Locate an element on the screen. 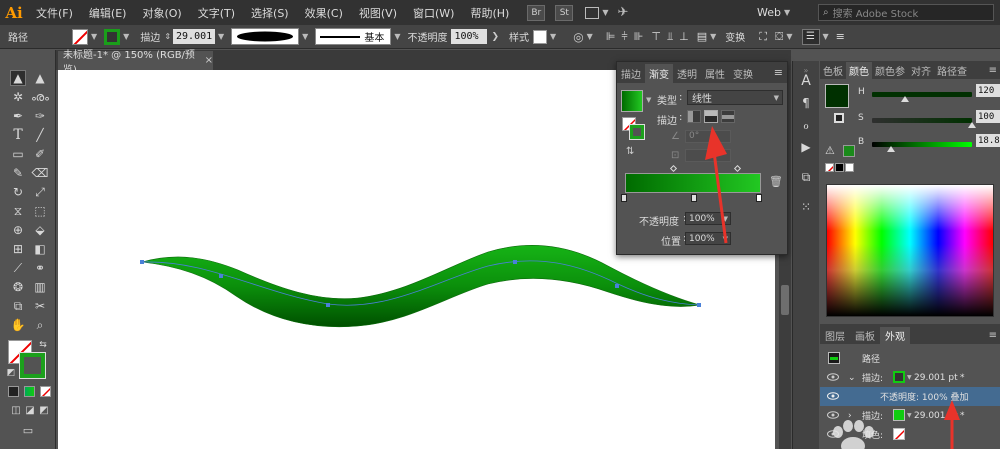  tab-attributes: 属性 is located at coordinates (715, 73).